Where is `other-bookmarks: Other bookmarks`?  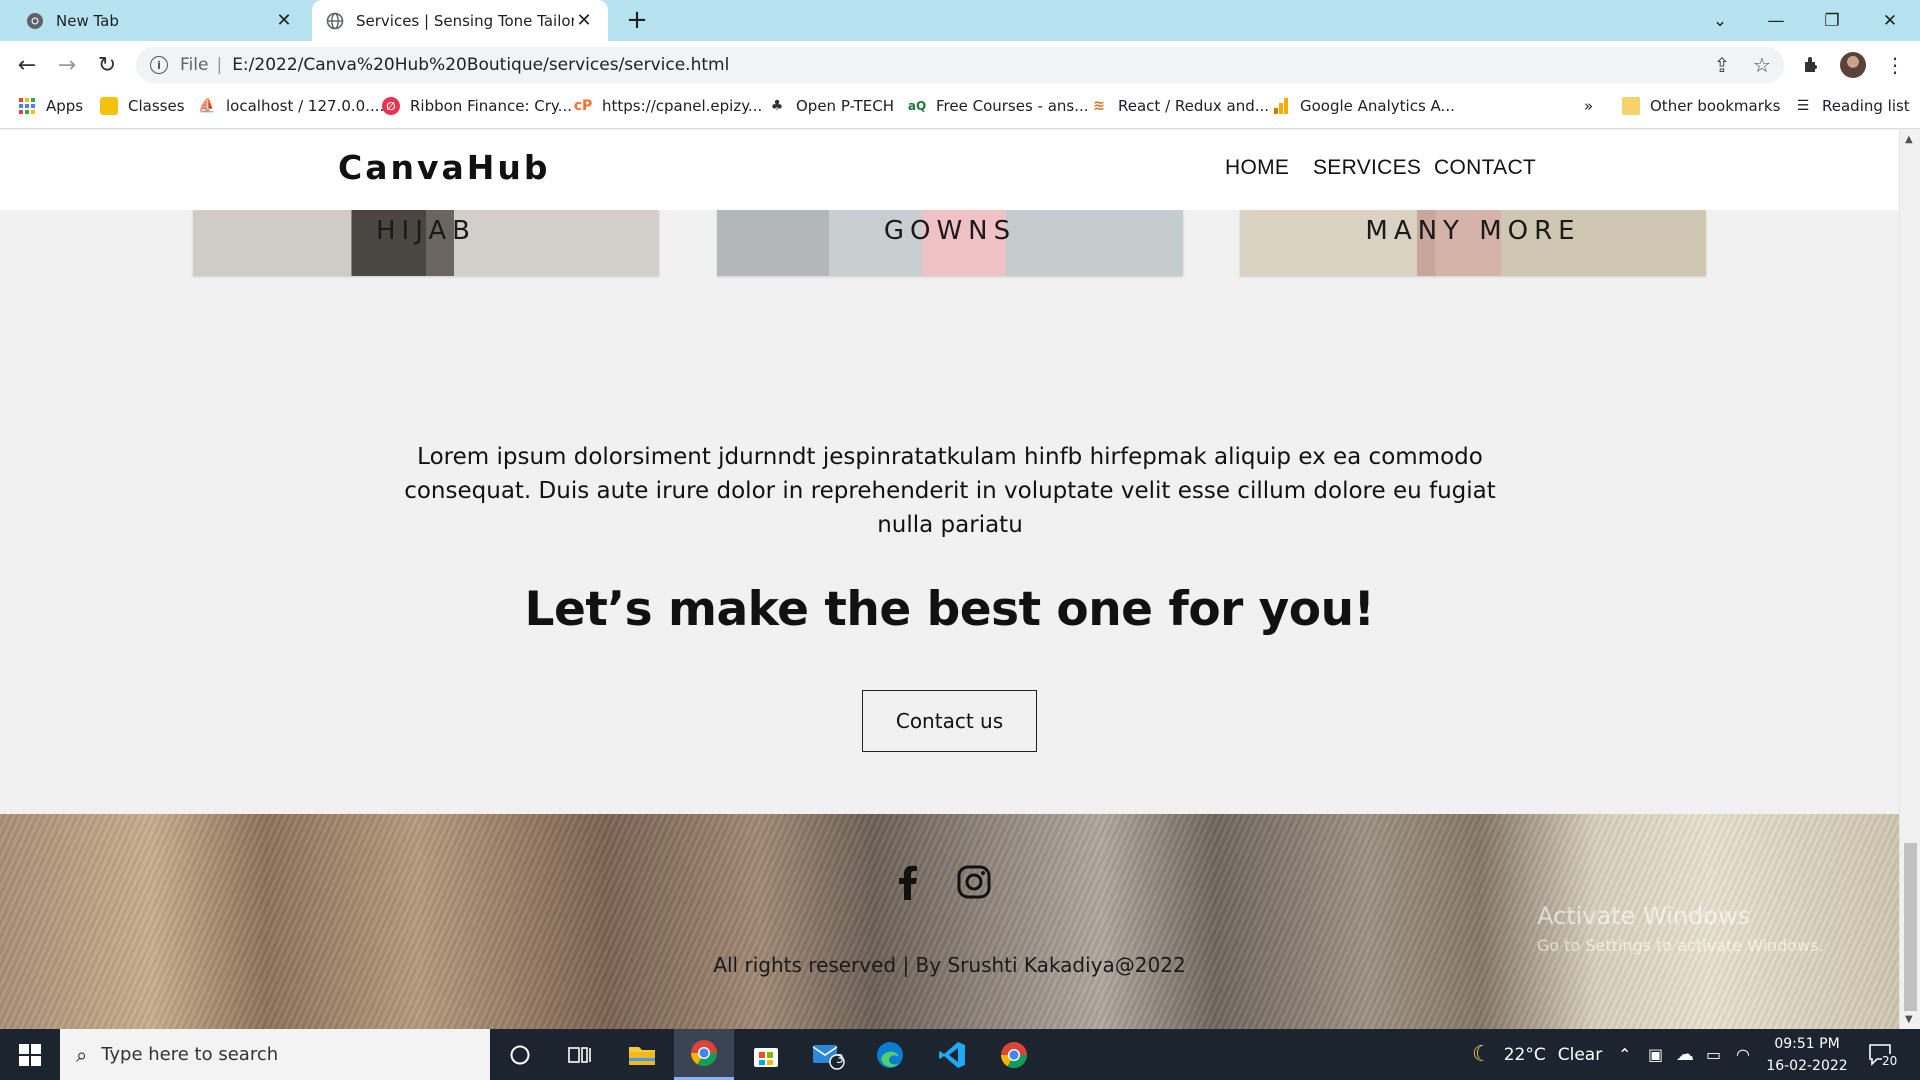 other-bookmarks: Other bookmarks is located at coordinates (1701, 106).